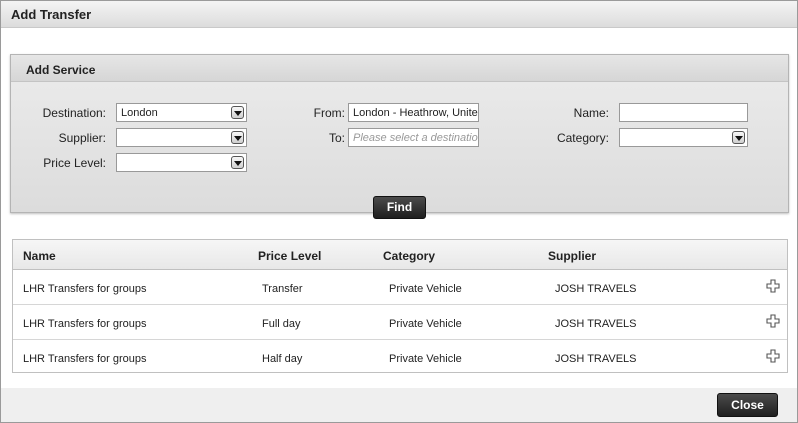  Describe the element at coordinates (336, 138) in the screenshot. I see `to-label: To:` at that location.